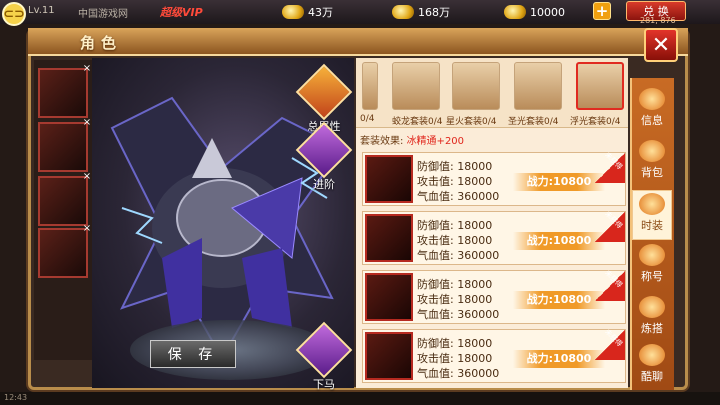 Image resolution: width=720 pixels, height=405 pixels. I want to click on suit-jiaolong, so click(416, 86).